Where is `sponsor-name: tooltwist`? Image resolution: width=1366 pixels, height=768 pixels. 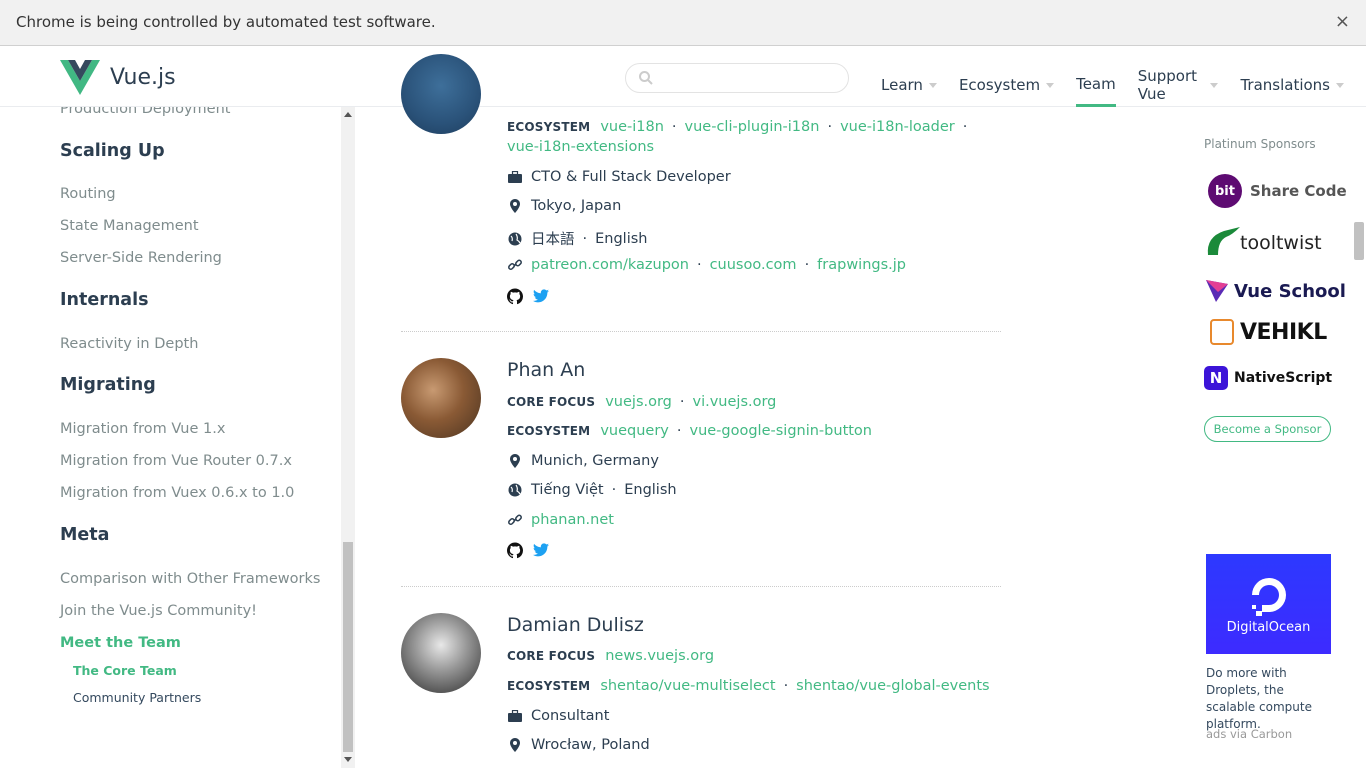 sponsor-name: tooltwist is located at coordinates (1281, 243).